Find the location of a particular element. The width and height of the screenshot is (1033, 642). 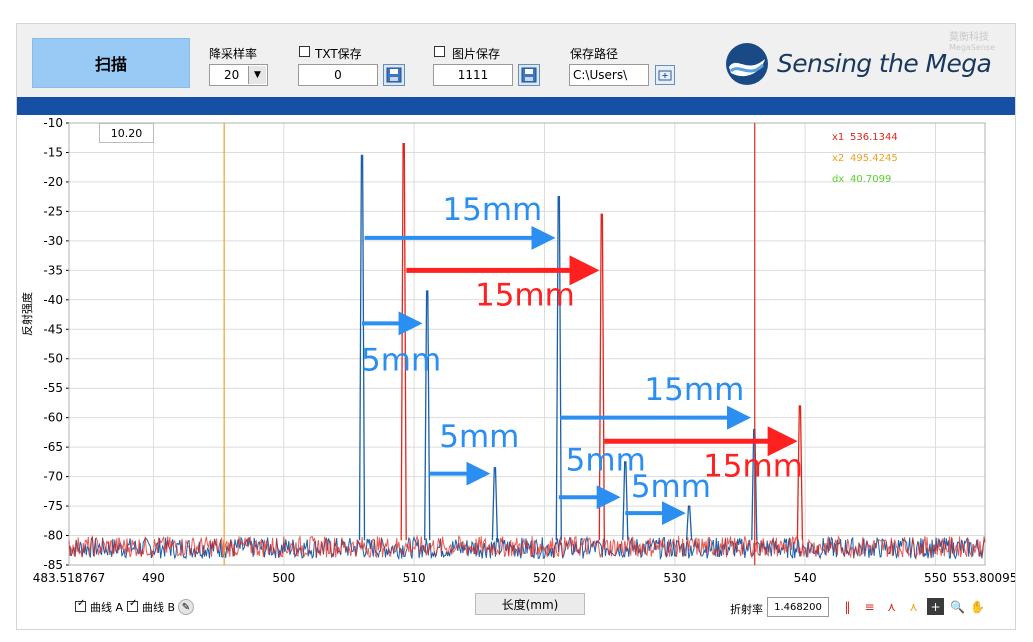

cursor-x2-label: x2 is located at coordinates (838, 158).